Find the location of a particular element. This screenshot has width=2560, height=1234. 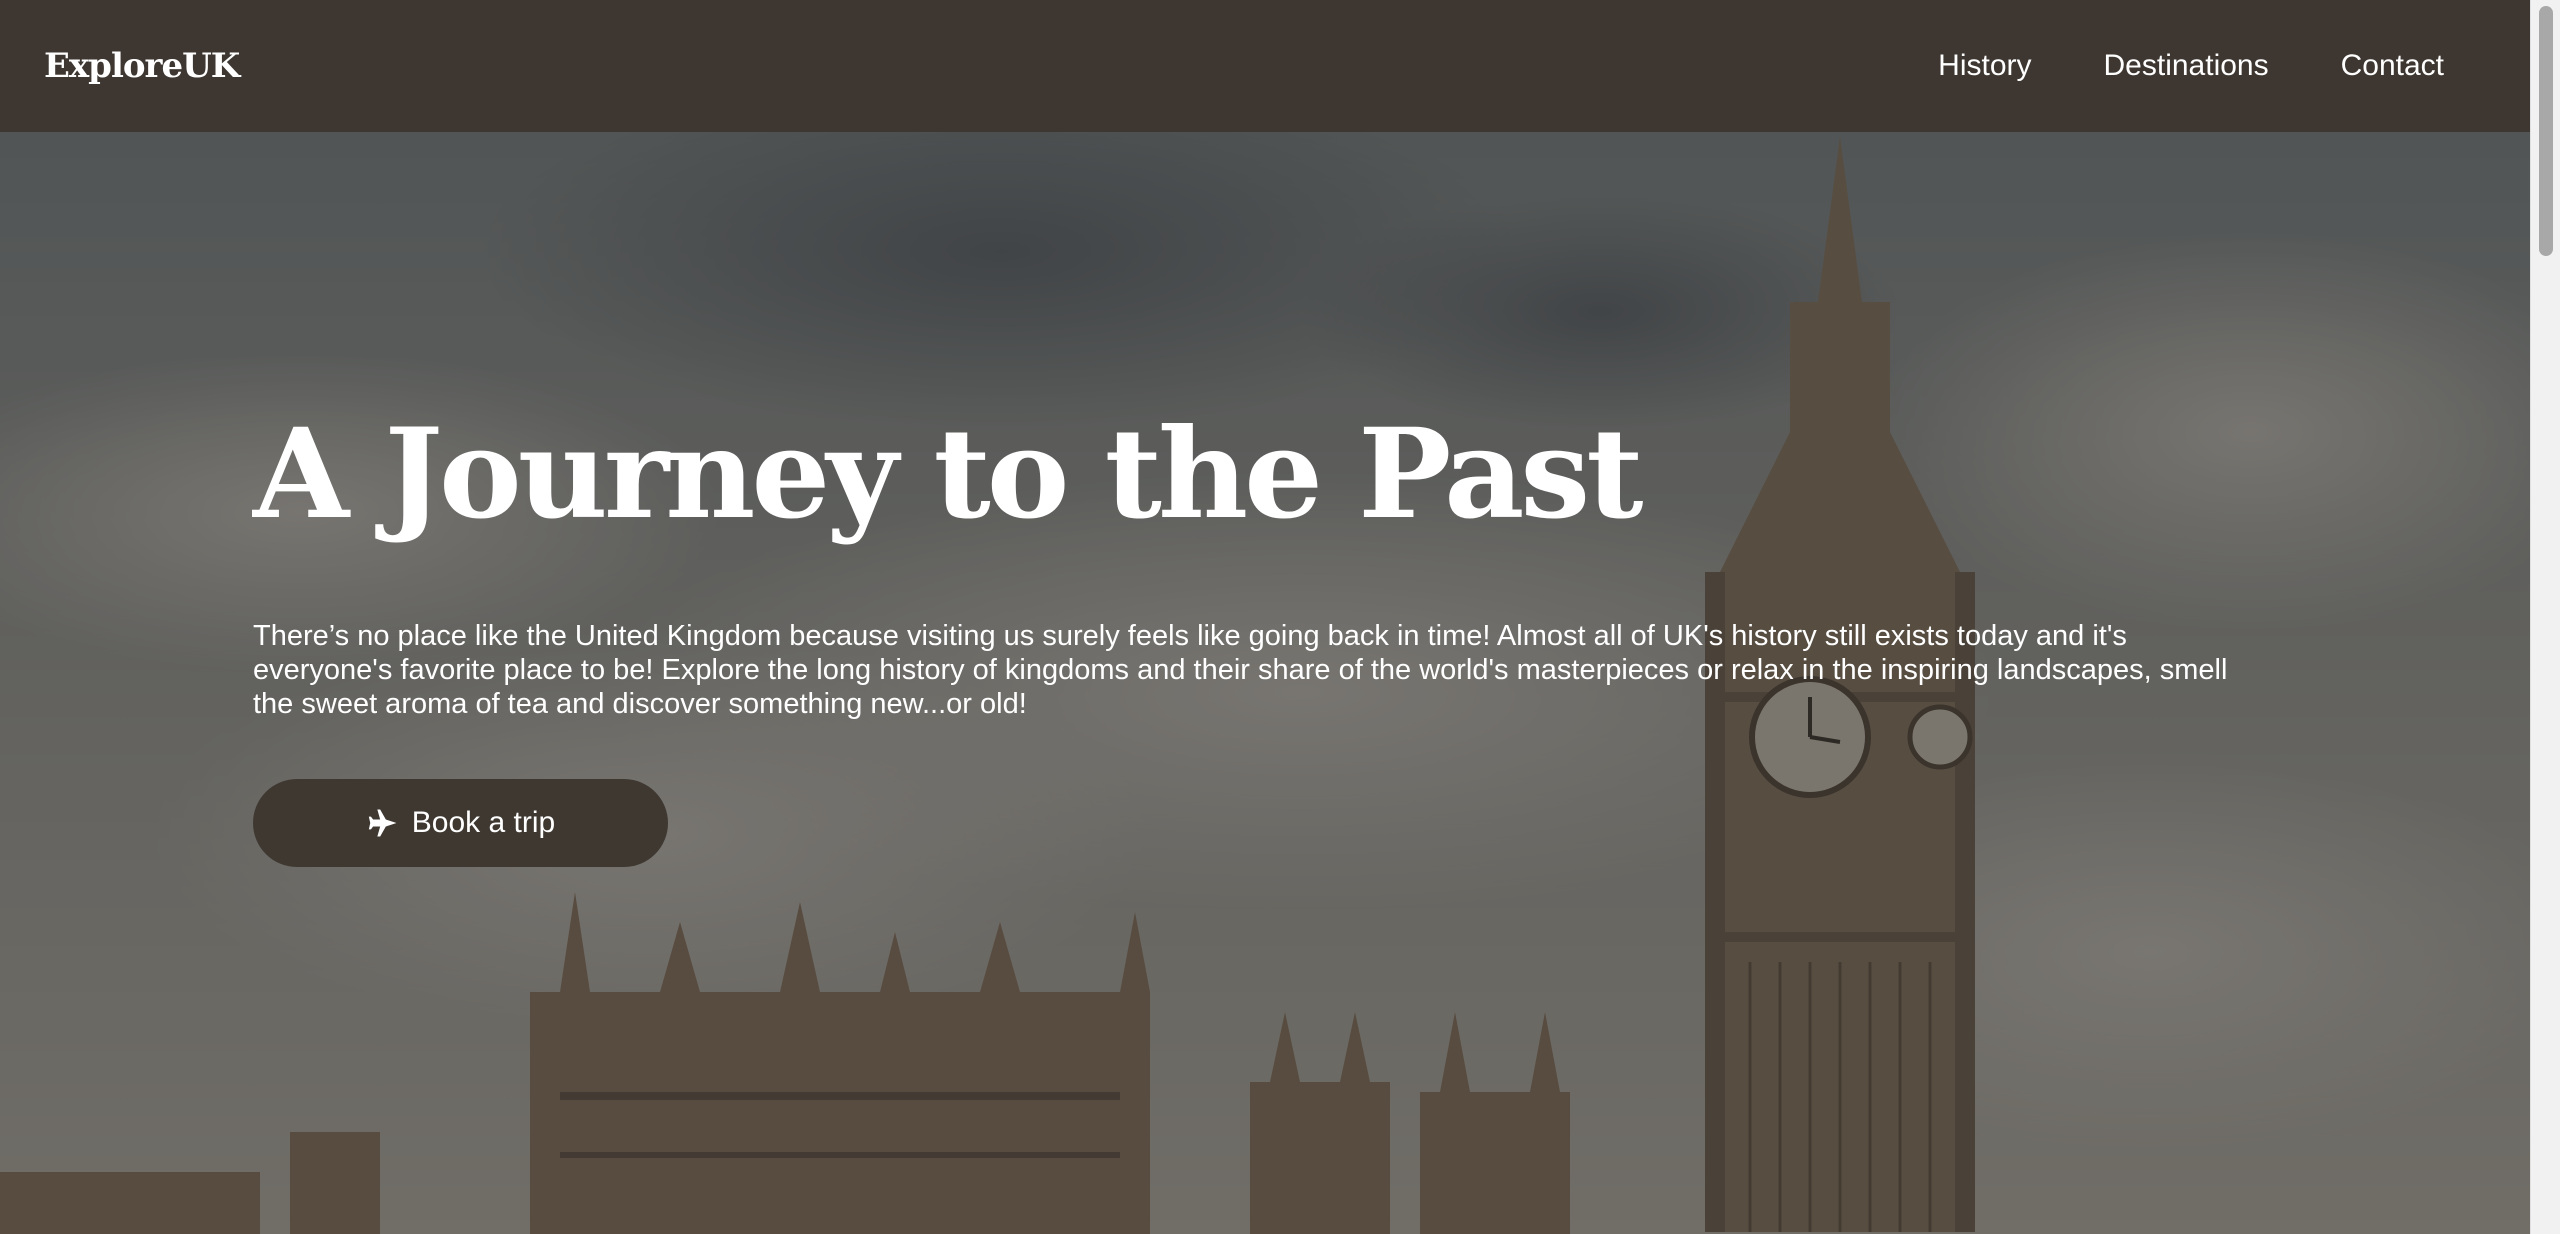

hero-title: A Journey to the Past is located at coordinates (948, 474).